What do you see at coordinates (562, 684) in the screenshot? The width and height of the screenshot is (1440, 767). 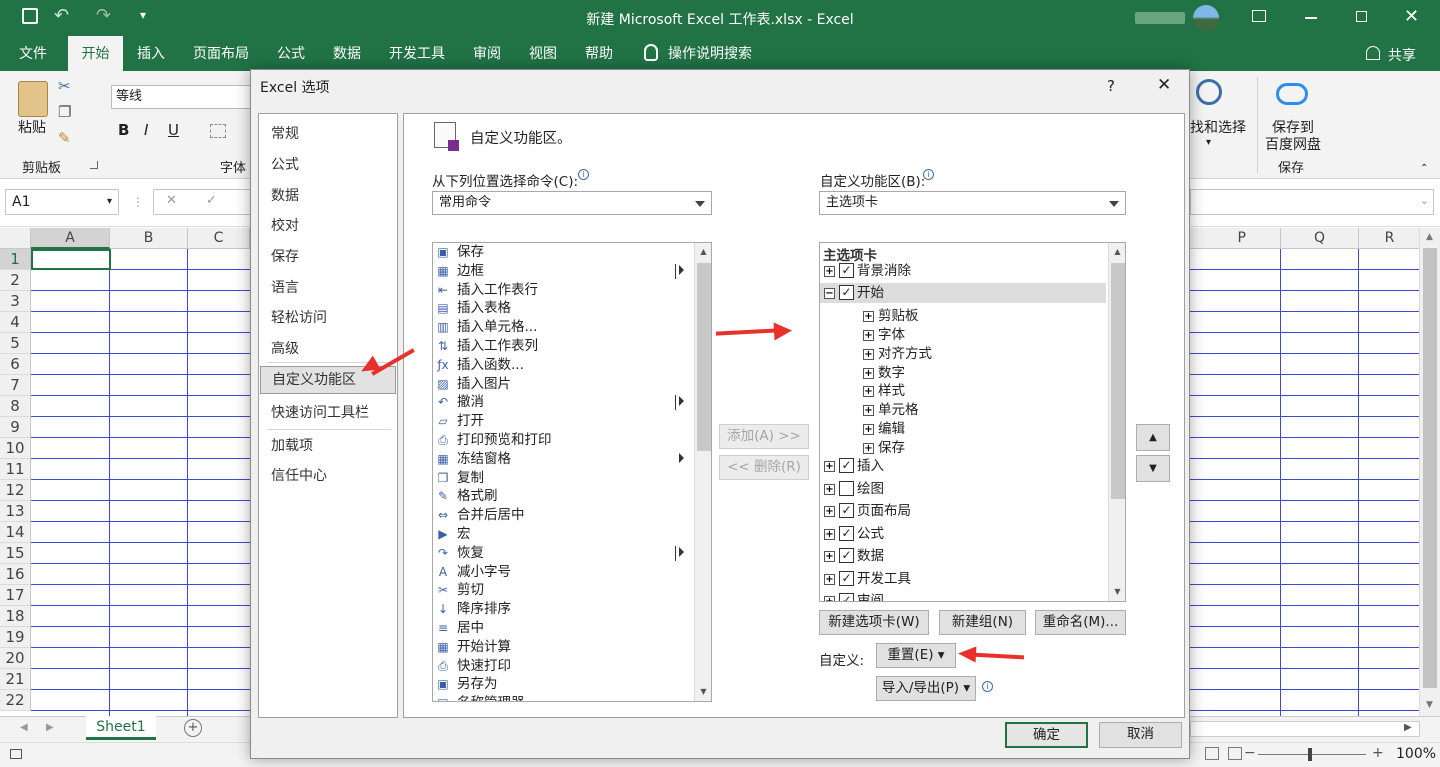 I see `command-item: ▣ 另存为` at bounding box center [562, 684].